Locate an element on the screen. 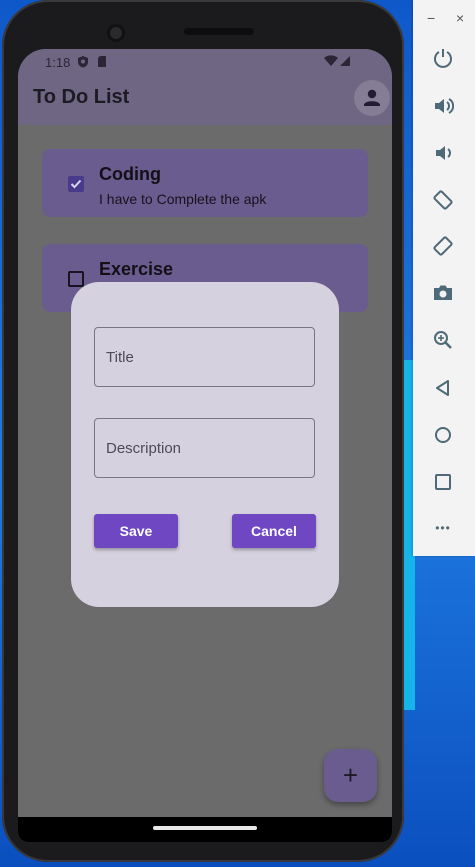  screenshot-button is located at coordinates (443, 293).